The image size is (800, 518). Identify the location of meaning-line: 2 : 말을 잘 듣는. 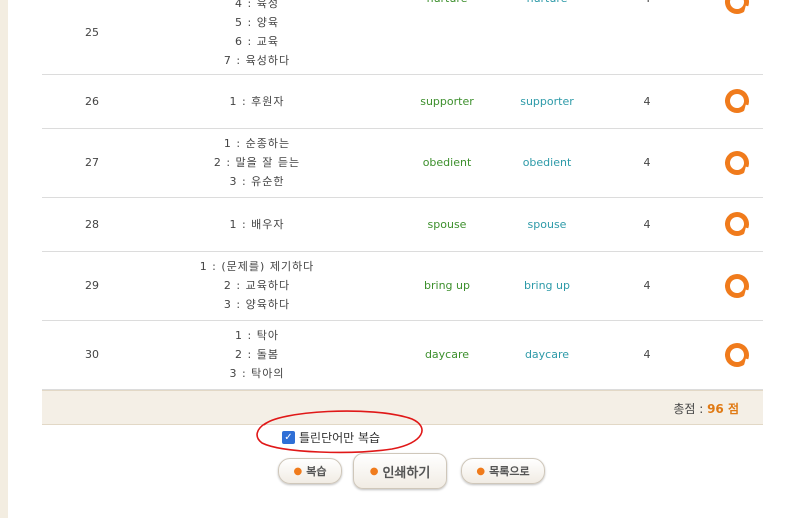
(257, 162).